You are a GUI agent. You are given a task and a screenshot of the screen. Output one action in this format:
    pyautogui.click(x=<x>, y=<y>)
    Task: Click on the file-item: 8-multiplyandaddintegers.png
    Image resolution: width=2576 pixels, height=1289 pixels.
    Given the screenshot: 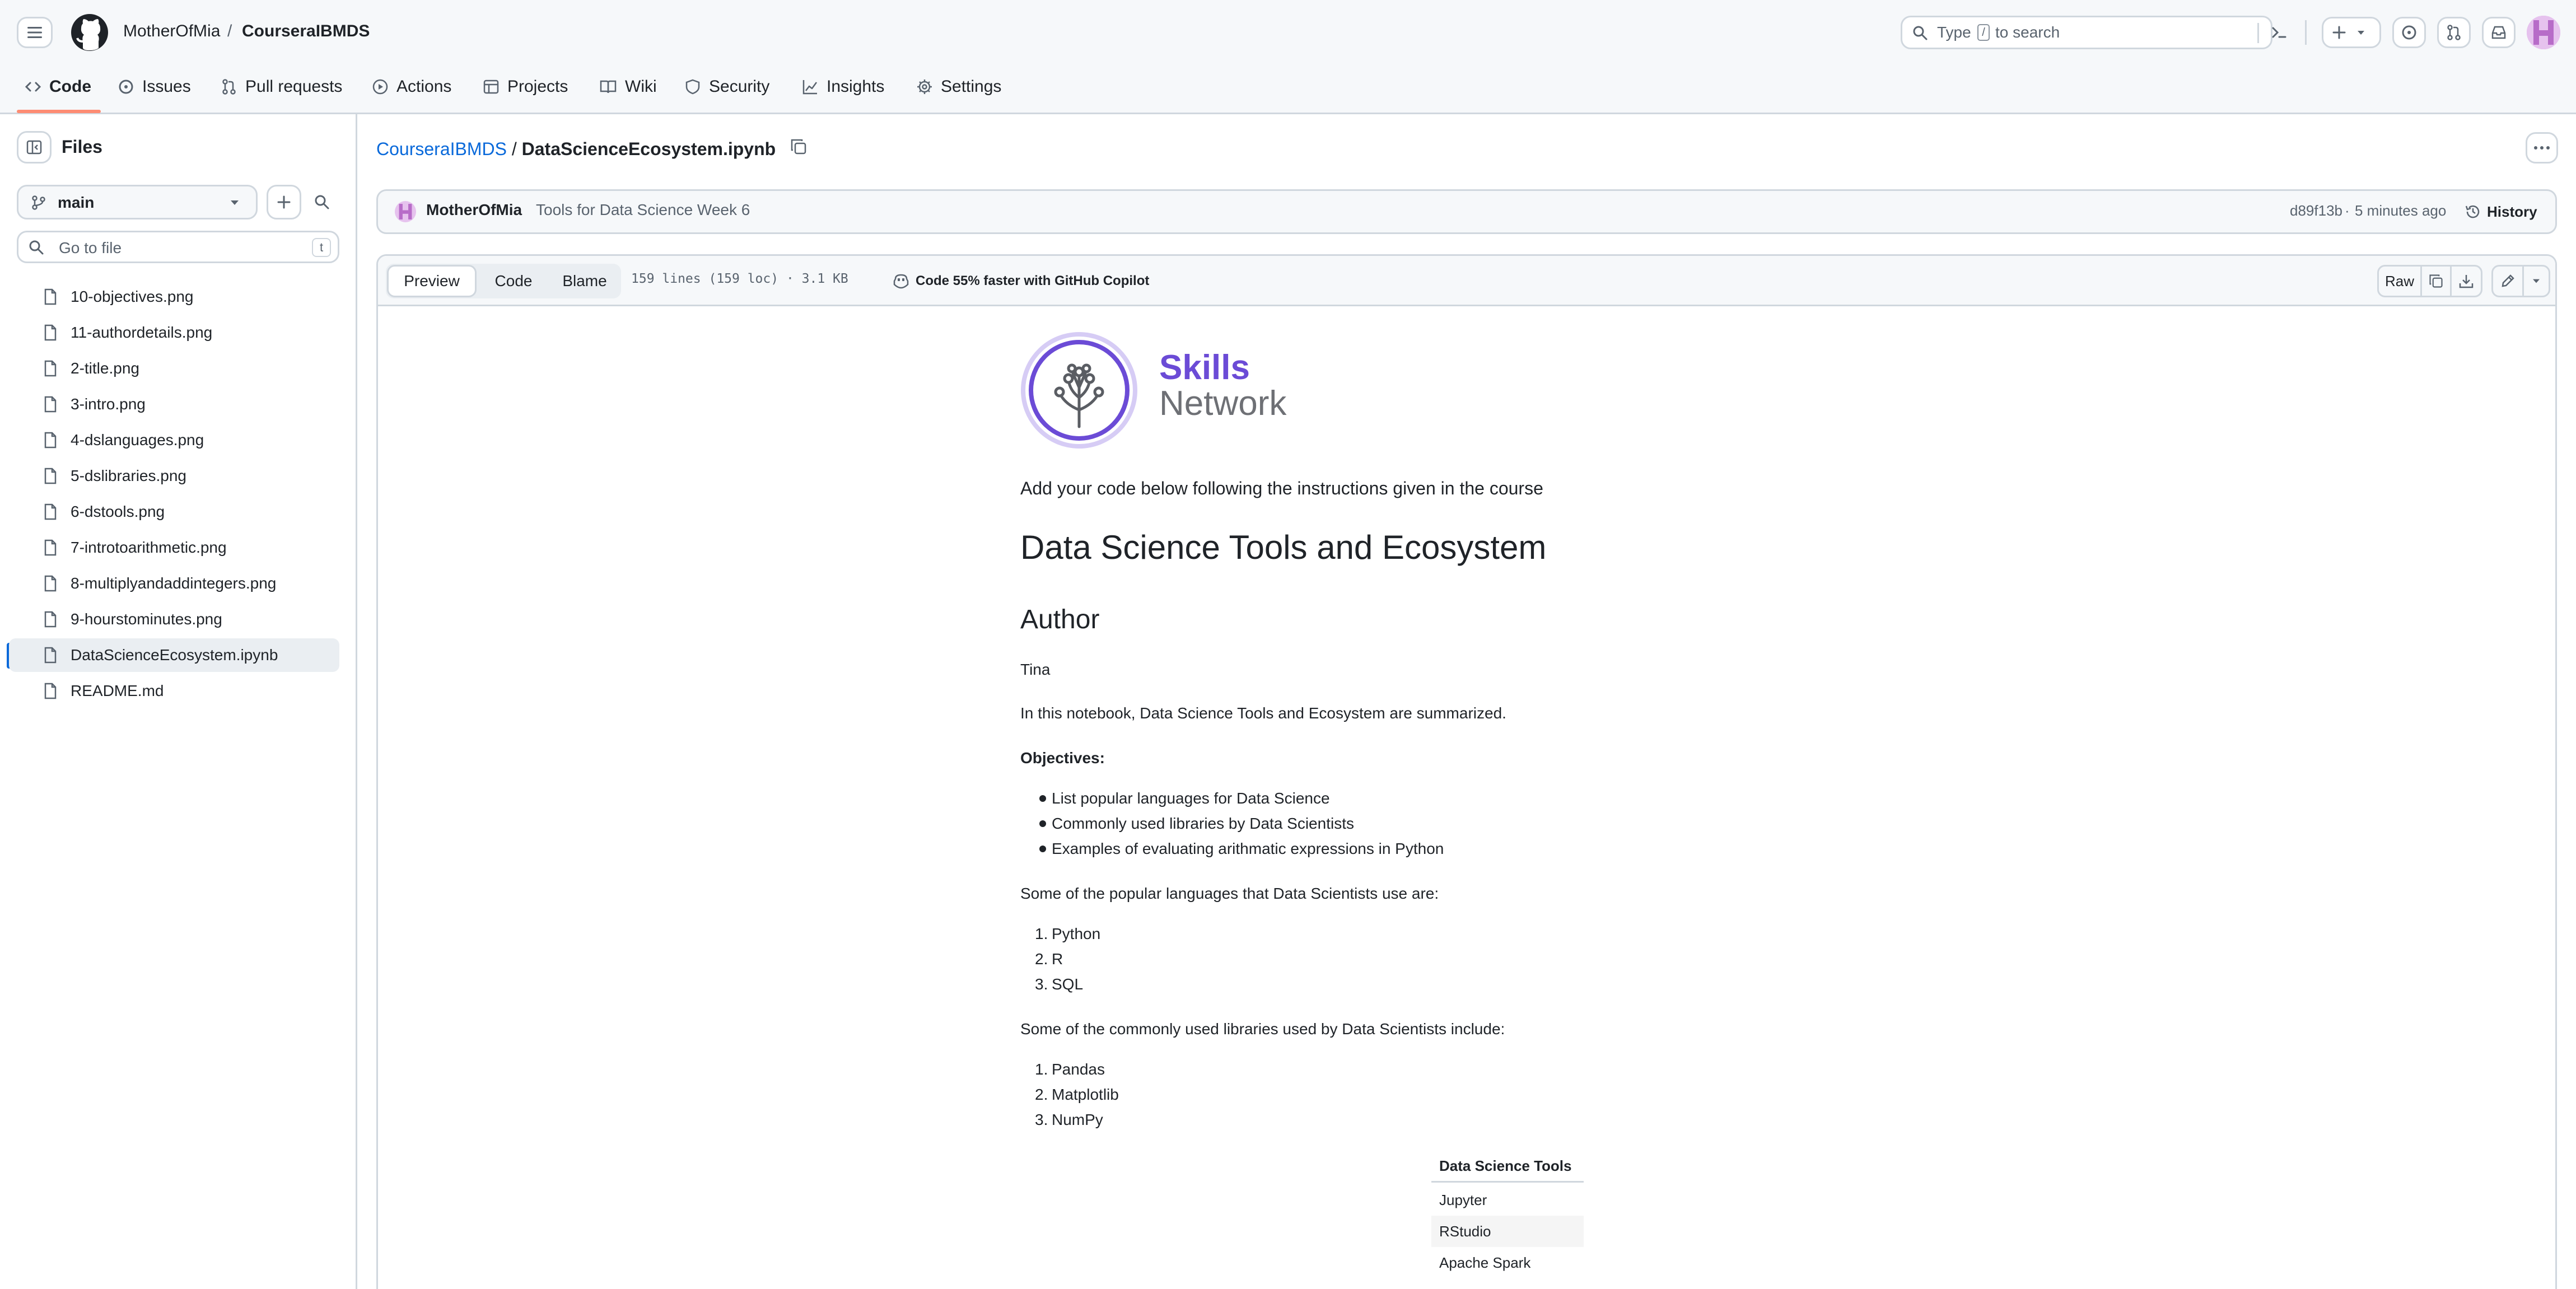 What is the action you would take?
    pyautogui.click(x=174, y=583)
    